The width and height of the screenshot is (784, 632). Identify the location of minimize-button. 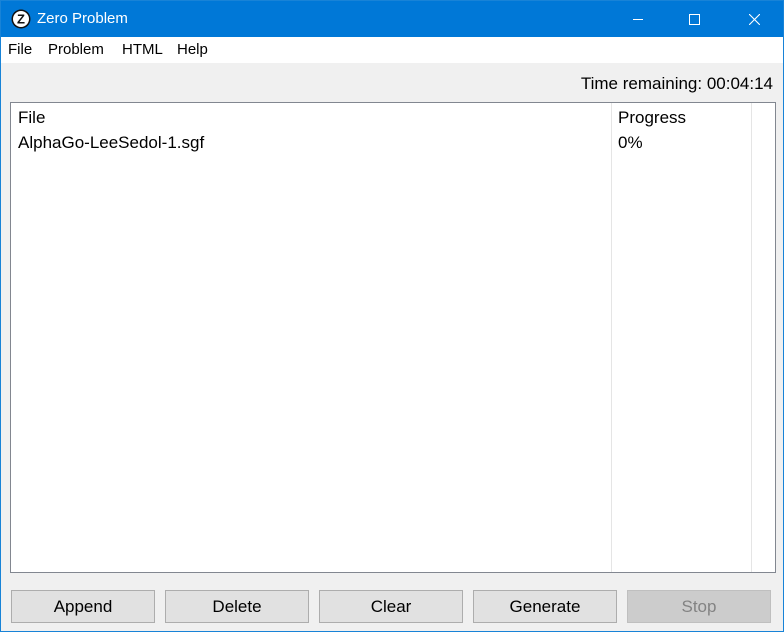
(638, 19).